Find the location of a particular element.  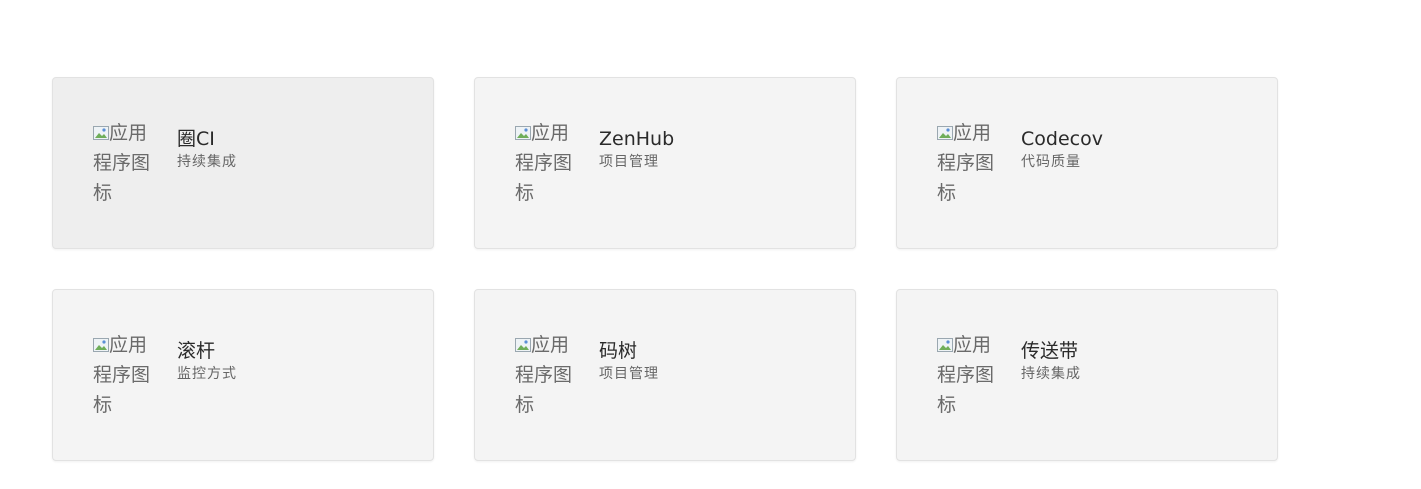

app-card-circleci: 应用程序图标 圈CI 持续集成 is located at coordinates (243, 163).